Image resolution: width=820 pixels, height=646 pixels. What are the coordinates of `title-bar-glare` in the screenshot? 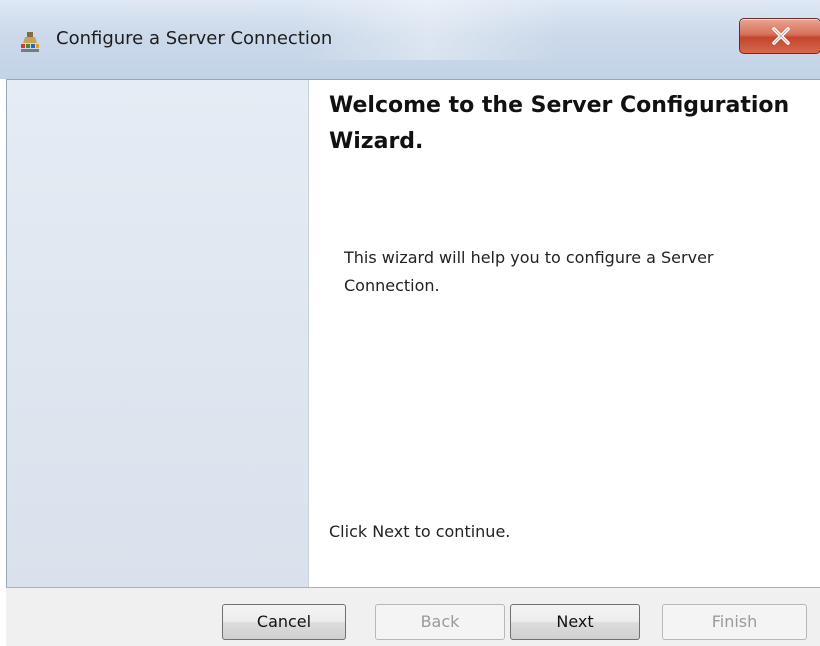 It's located at (430, 30).